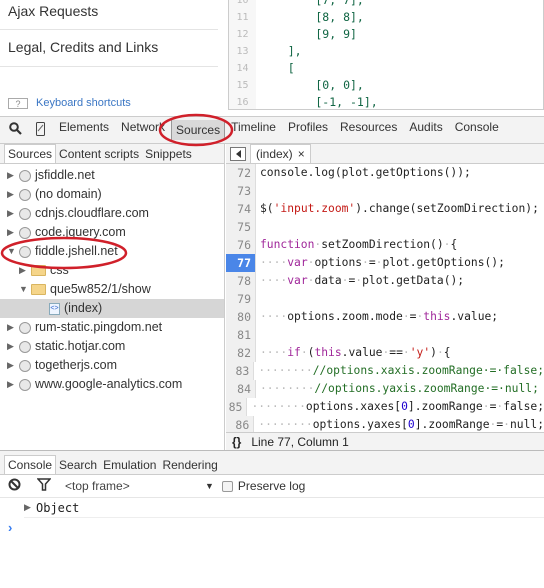  Describe the element at coordinates (65, 175) in the screenshot. I see `tree-item-label: jsfiddle.net` at that location.